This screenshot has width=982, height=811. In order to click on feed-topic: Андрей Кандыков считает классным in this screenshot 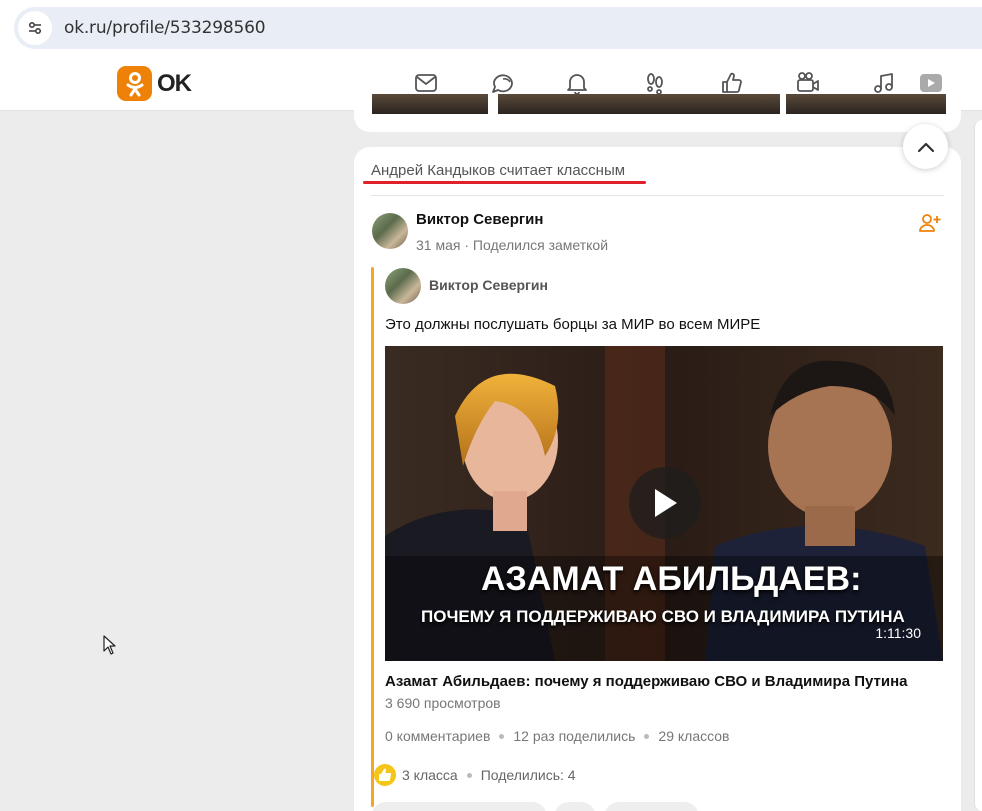, I will do `click(498, 170)`.